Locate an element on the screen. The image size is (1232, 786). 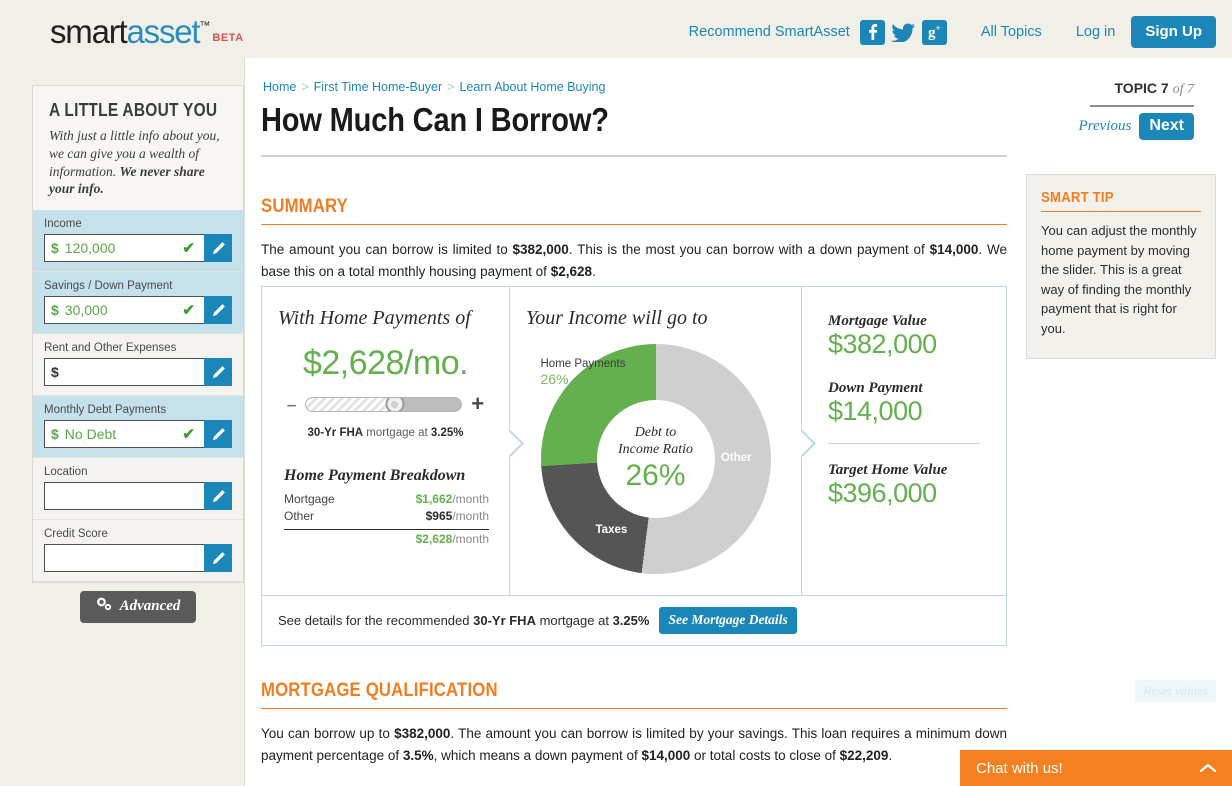
twitter-icon is located at coordinates (903, 32).